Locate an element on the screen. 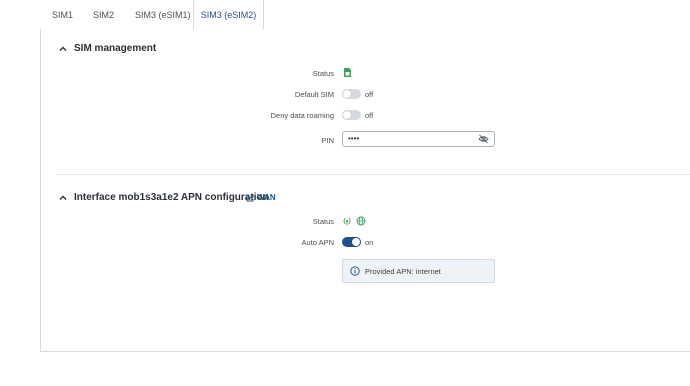  globe-icon is located at coordinates (361, 221).